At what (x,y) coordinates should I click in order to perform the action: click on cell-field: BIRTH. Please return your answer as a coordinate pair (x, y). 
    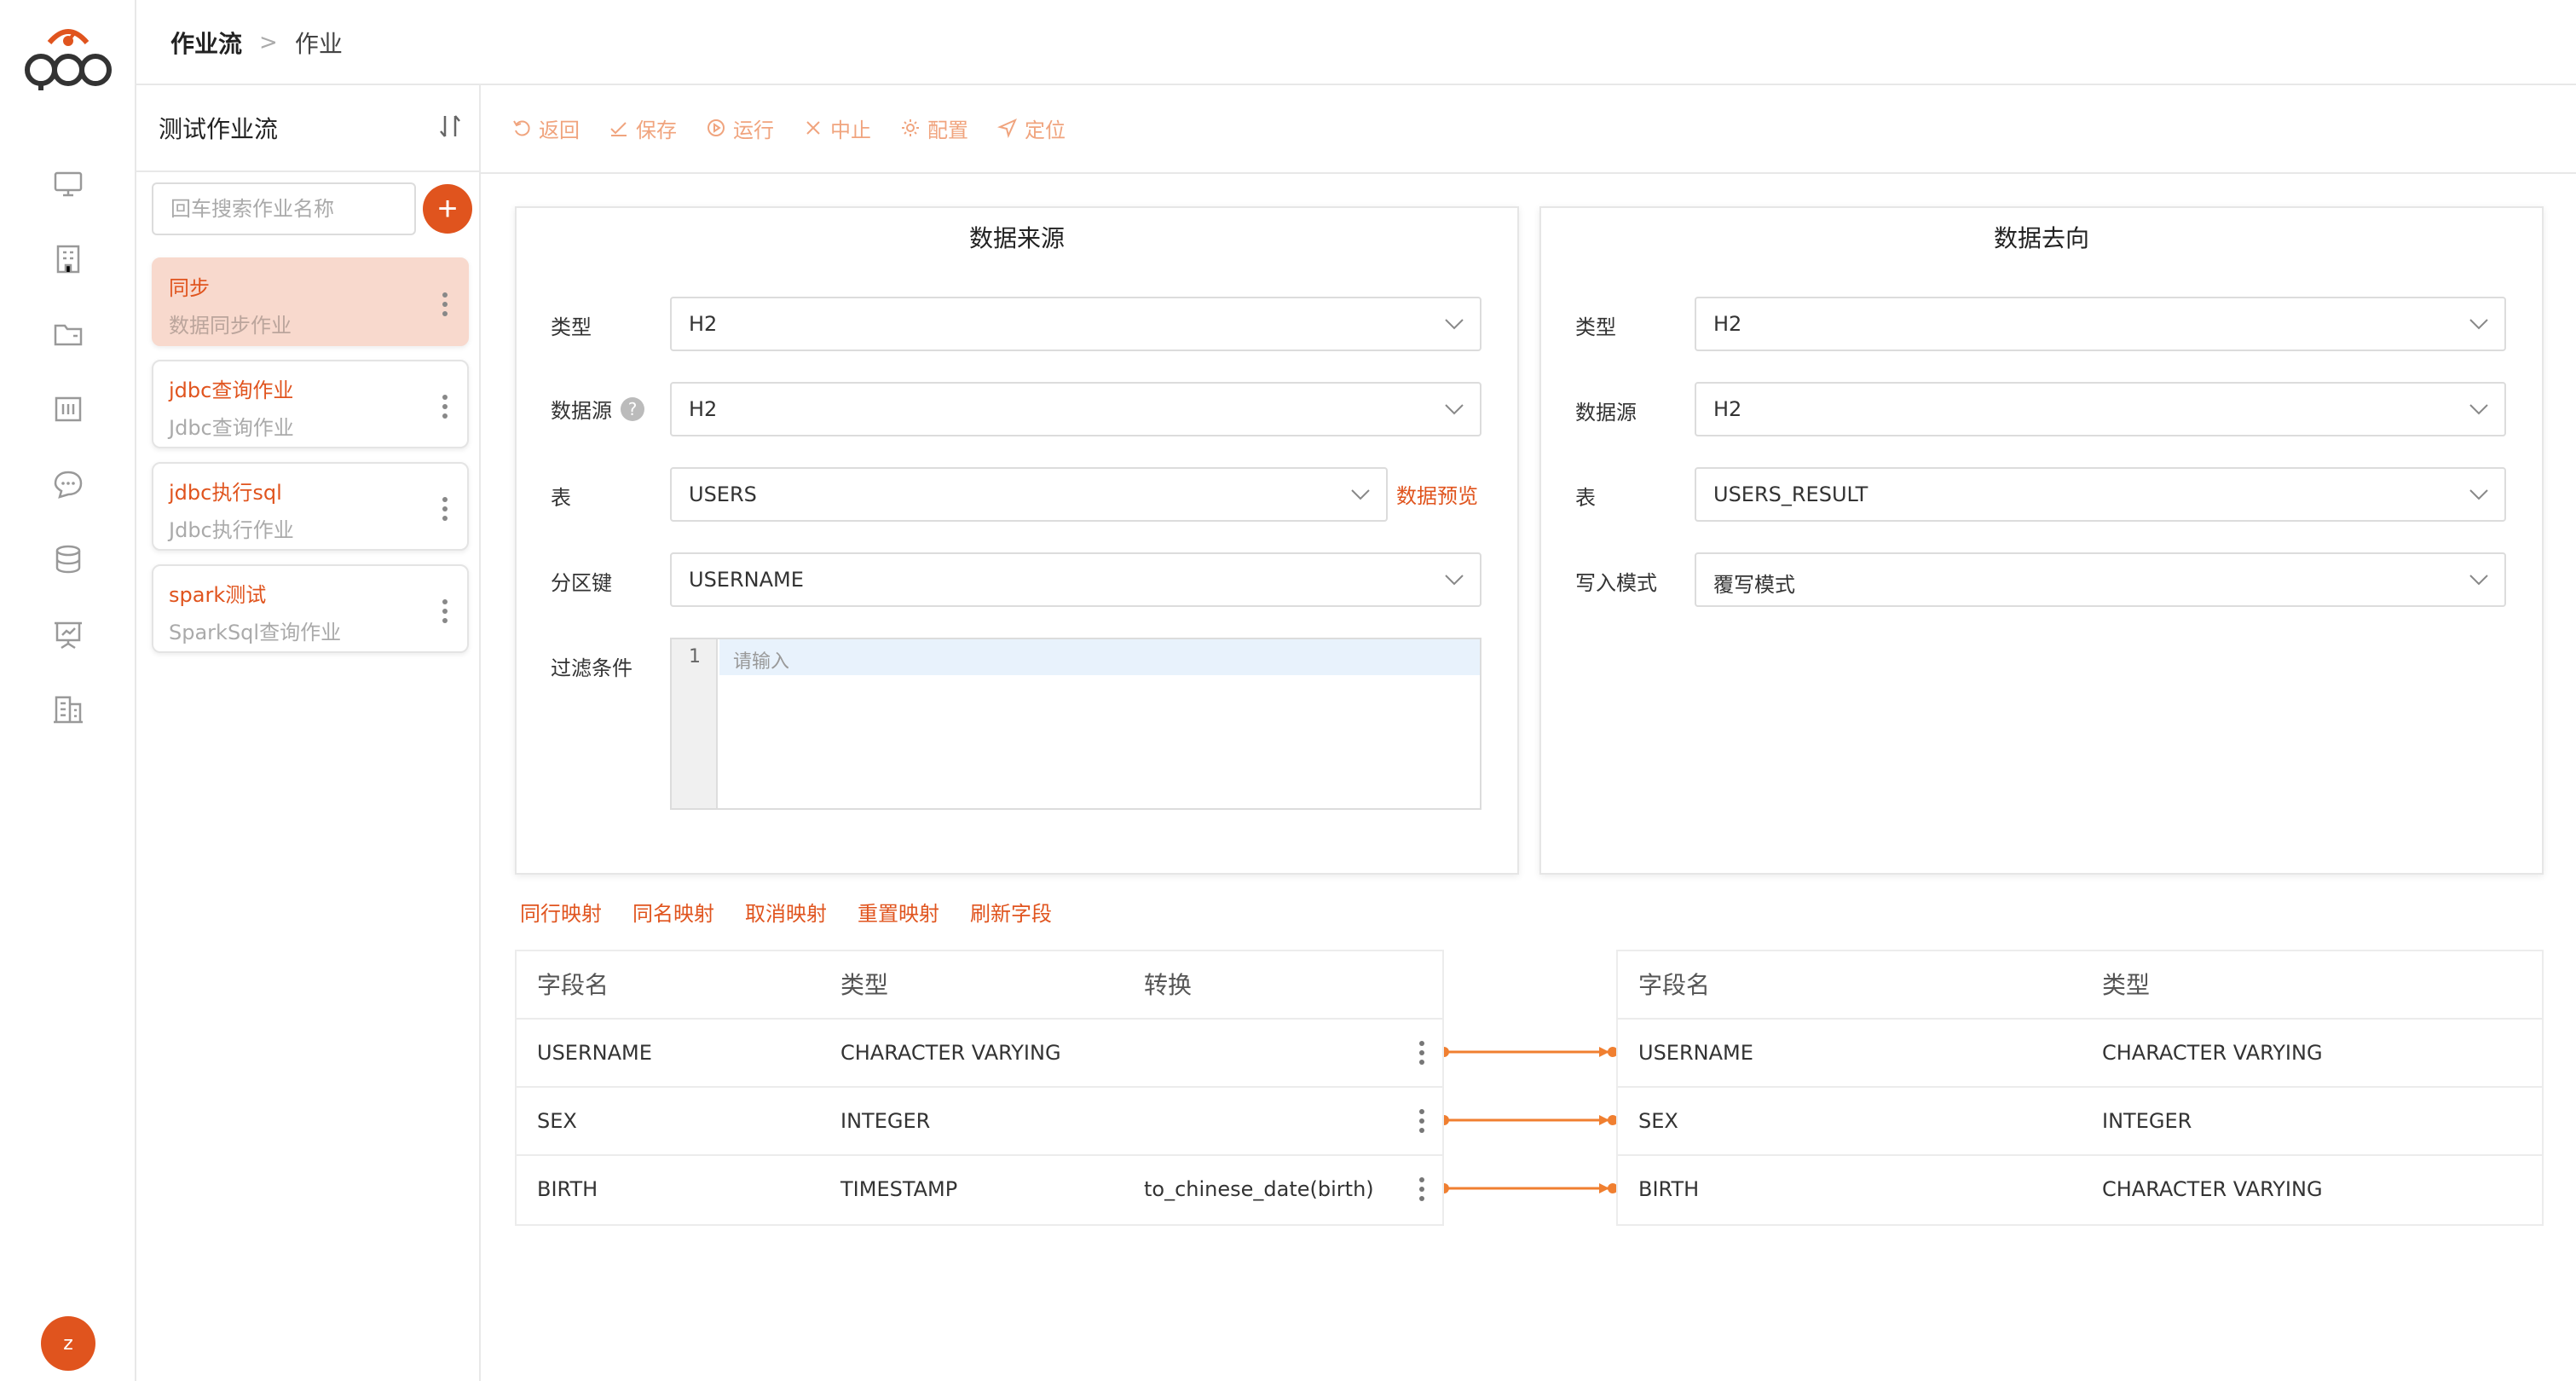
    Looking at the image, I should click on (1669, 1189).